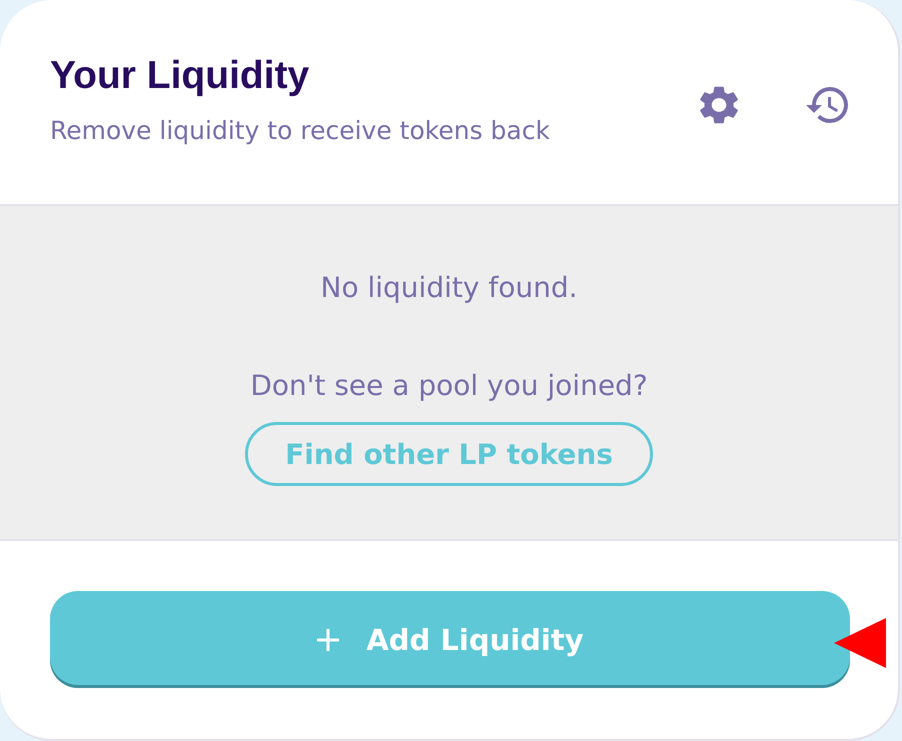 The width and height of the screenshot is (902, 741). I want to click on plus-icon, so click(328, 640).